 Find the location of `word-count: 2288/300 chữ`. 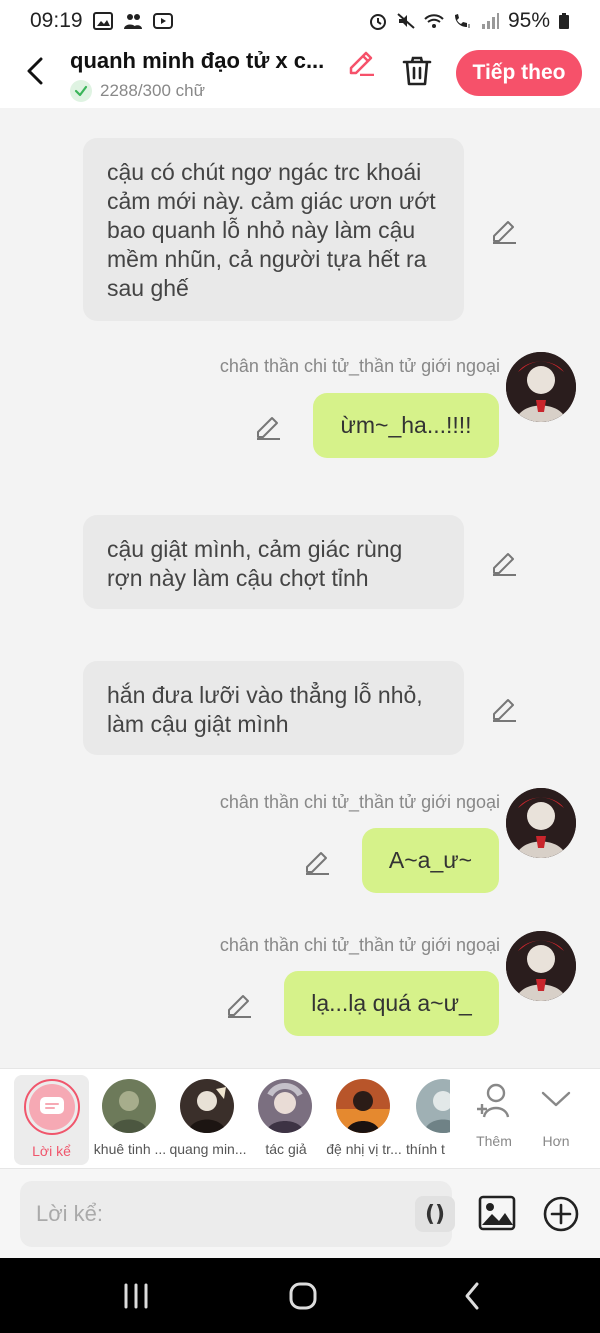

word-count: 2288/300 chữ is located at coordinates (152, 90).